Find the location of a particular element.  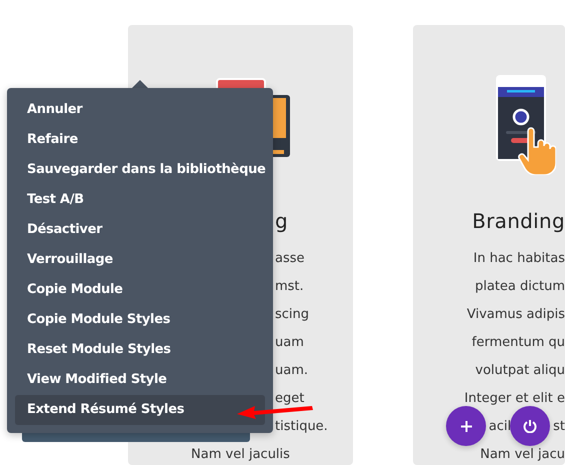

plus-icon is located at coordinates (466, 426).